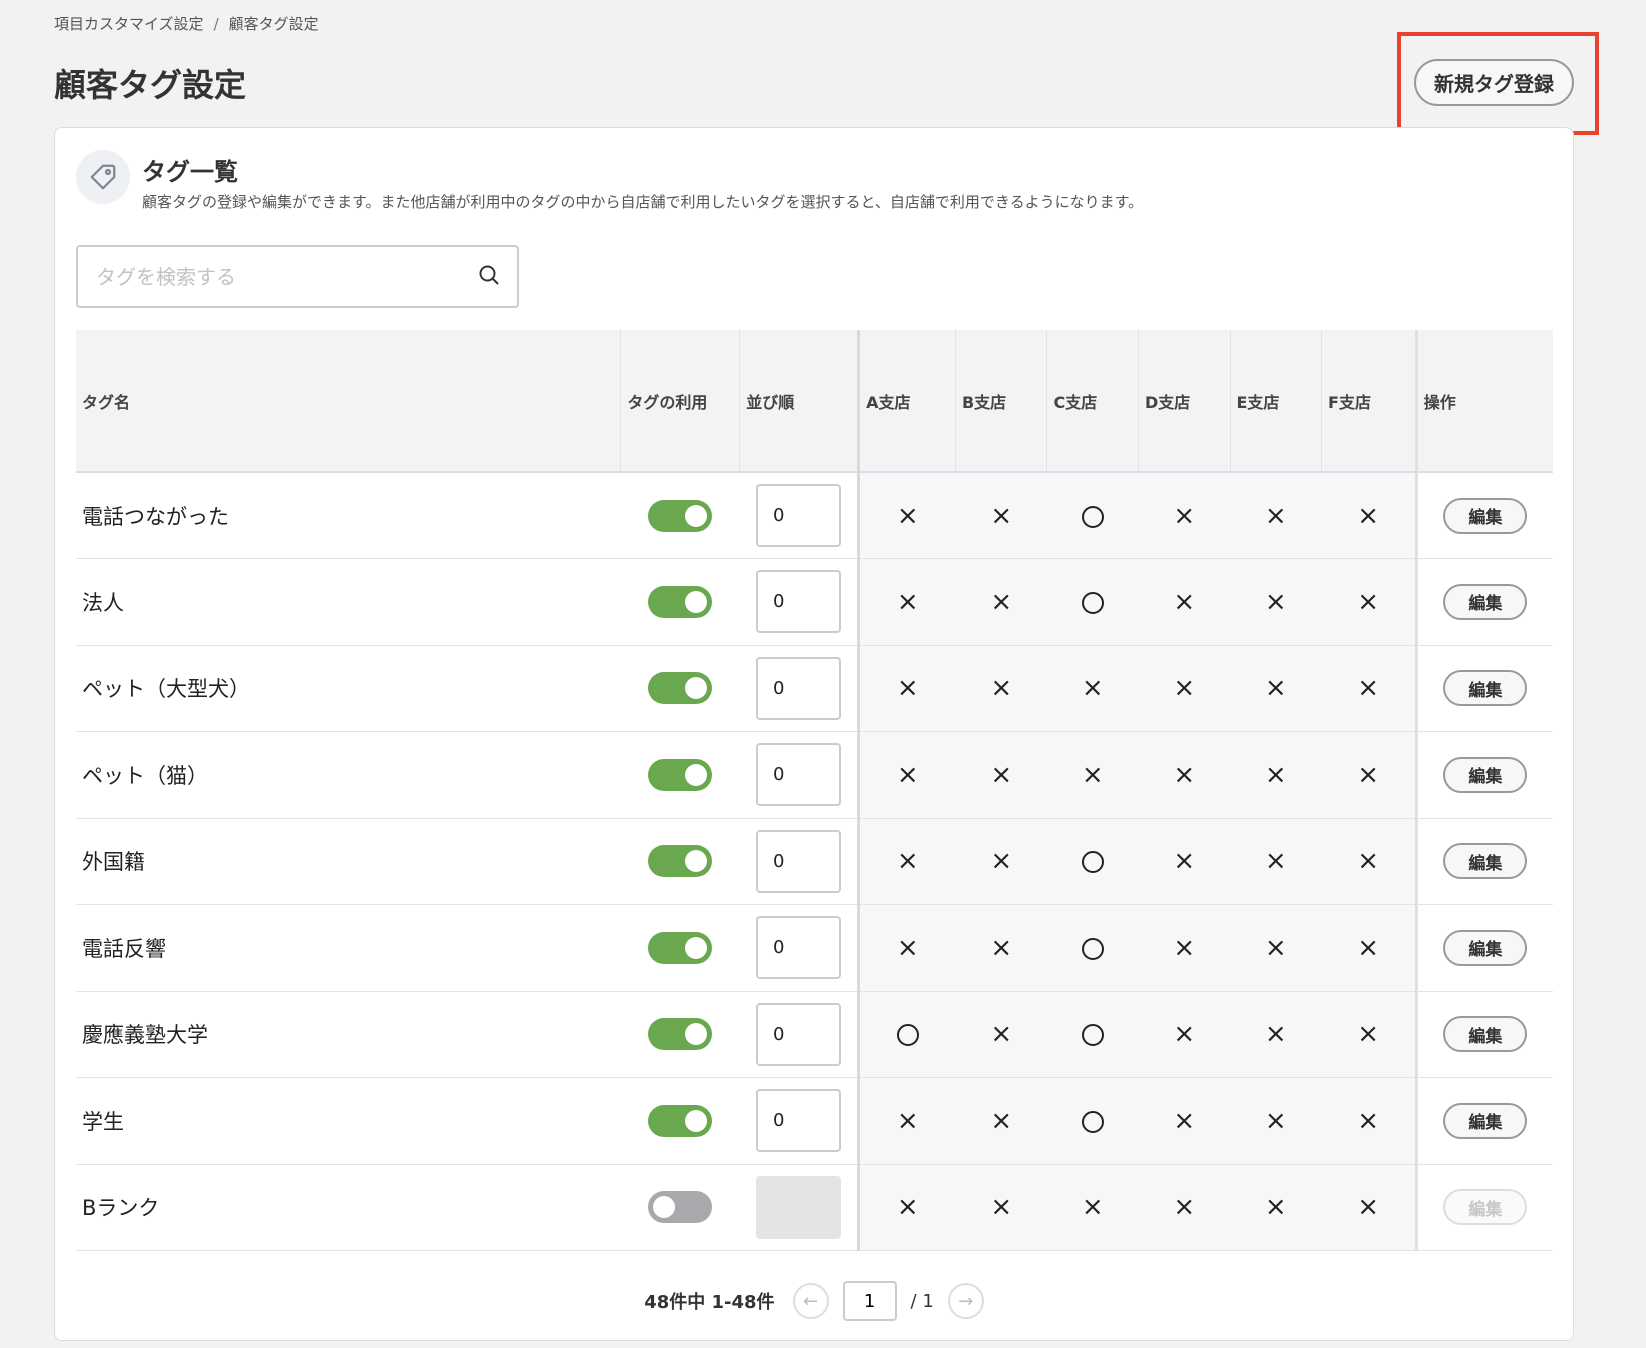 This screenshot has height=1348, width=1646. What do you see at coordinates (348, 688) in the screenshot?
I see `tag-name-cell: ペット（大型犬）` at bounding box center [348, 688].